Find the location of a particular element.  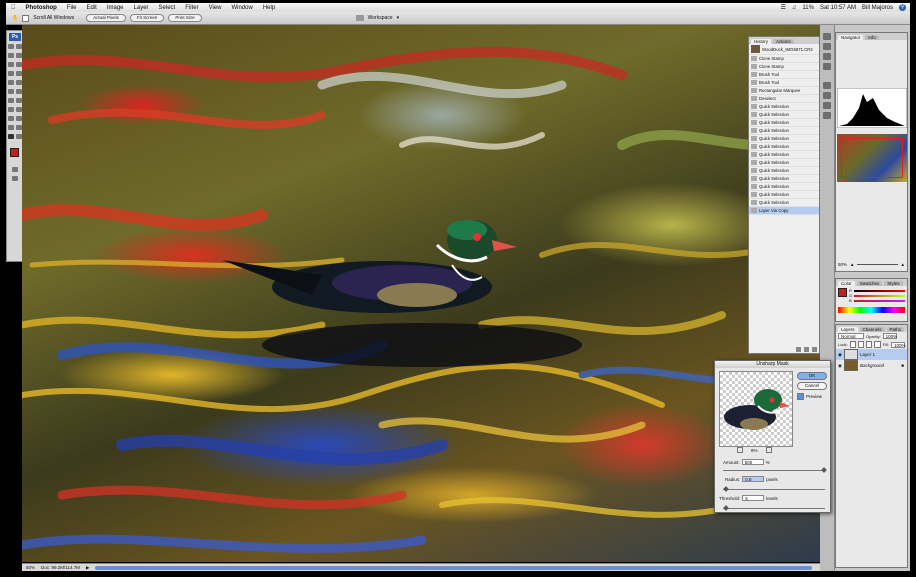

cancel-button: Cancel is located at coordinates (812, 386).